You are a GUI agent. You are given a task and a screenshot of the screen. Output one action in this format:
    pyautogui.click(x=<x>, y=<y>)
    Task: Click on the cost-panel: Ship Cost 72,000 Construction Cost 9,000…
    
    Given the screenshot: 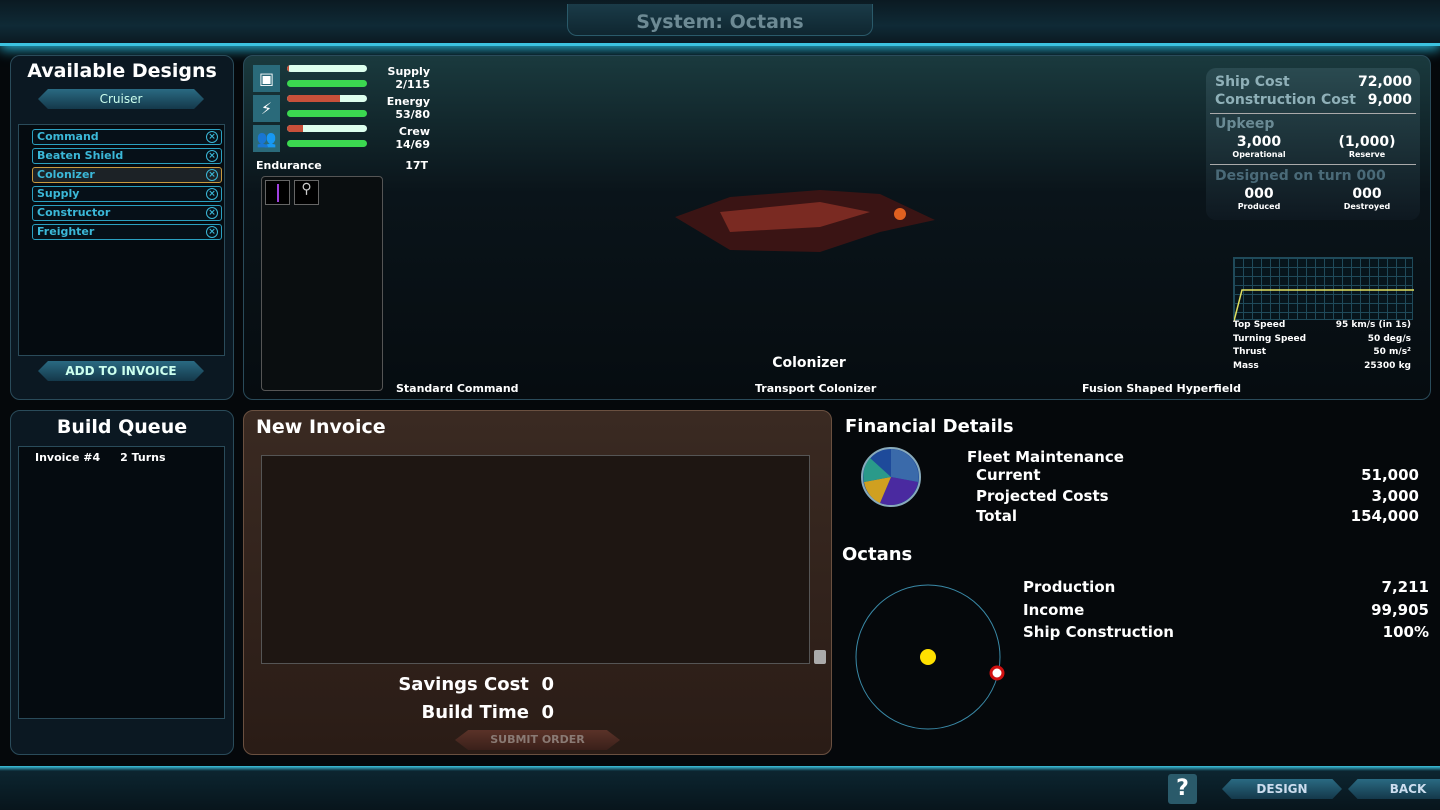 What is the action you would take?
    pyautogui.click(x=1313, y=144)
    